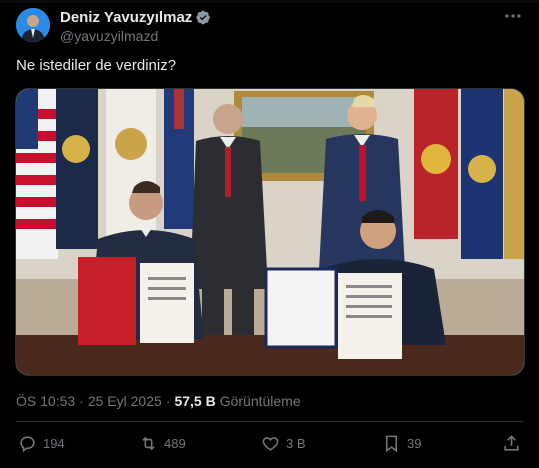 The image size is (539, 468). What do you see at coordinates (54, 443) in the screenshot?
I see `reply-count: 194` at bounding box center [54, 443].